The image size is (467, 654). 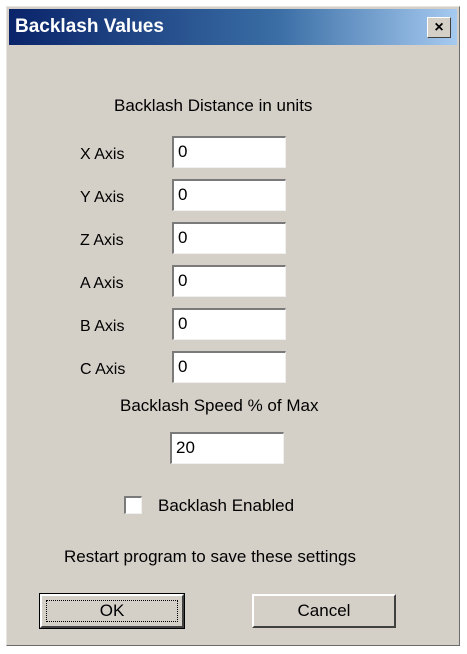 What do you see at coordinates (102, 240) in the screenshot?
I see `z-axis-label: Z Axis` at bounding box center [102, 240].